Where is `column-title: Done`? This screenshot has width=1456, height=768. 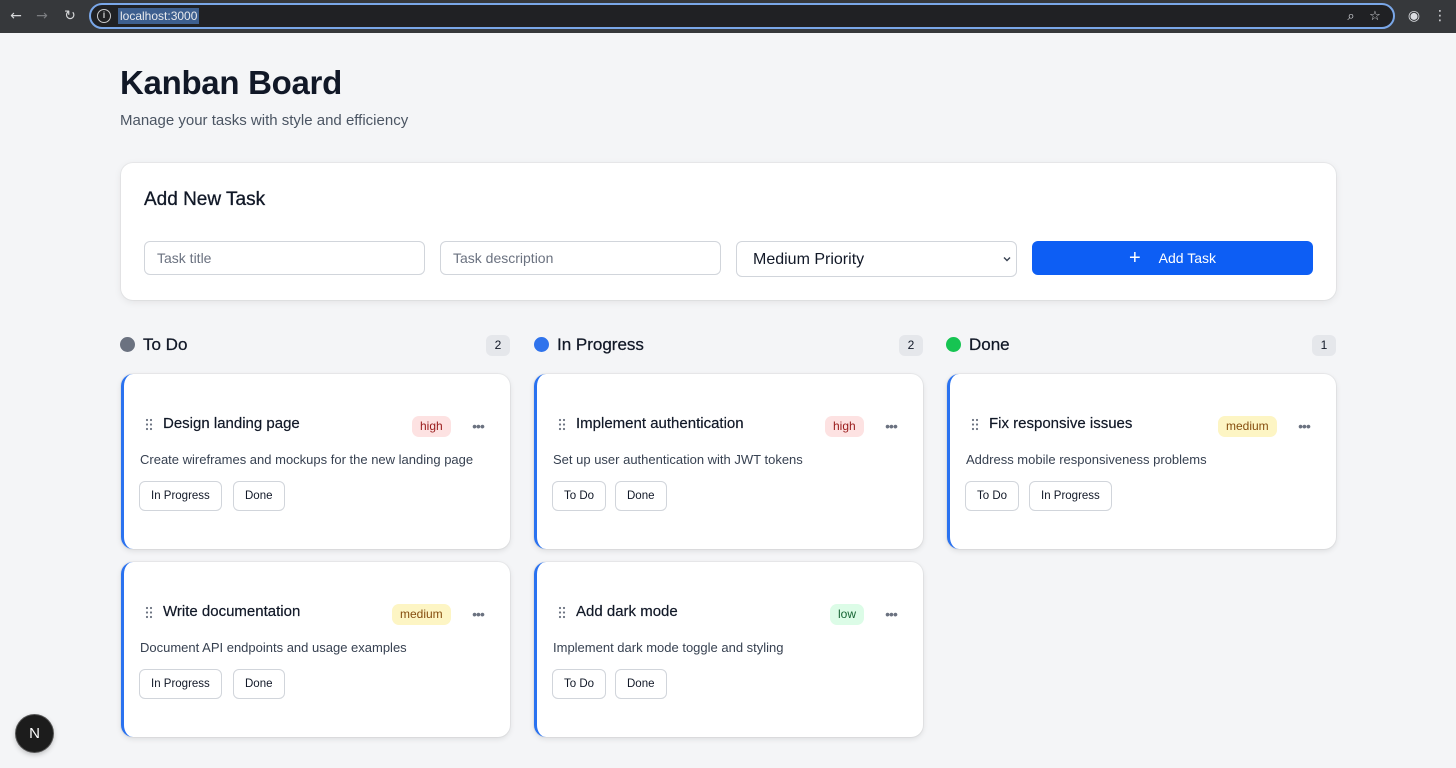 column-title: Done is located at coordinates (989, 344).